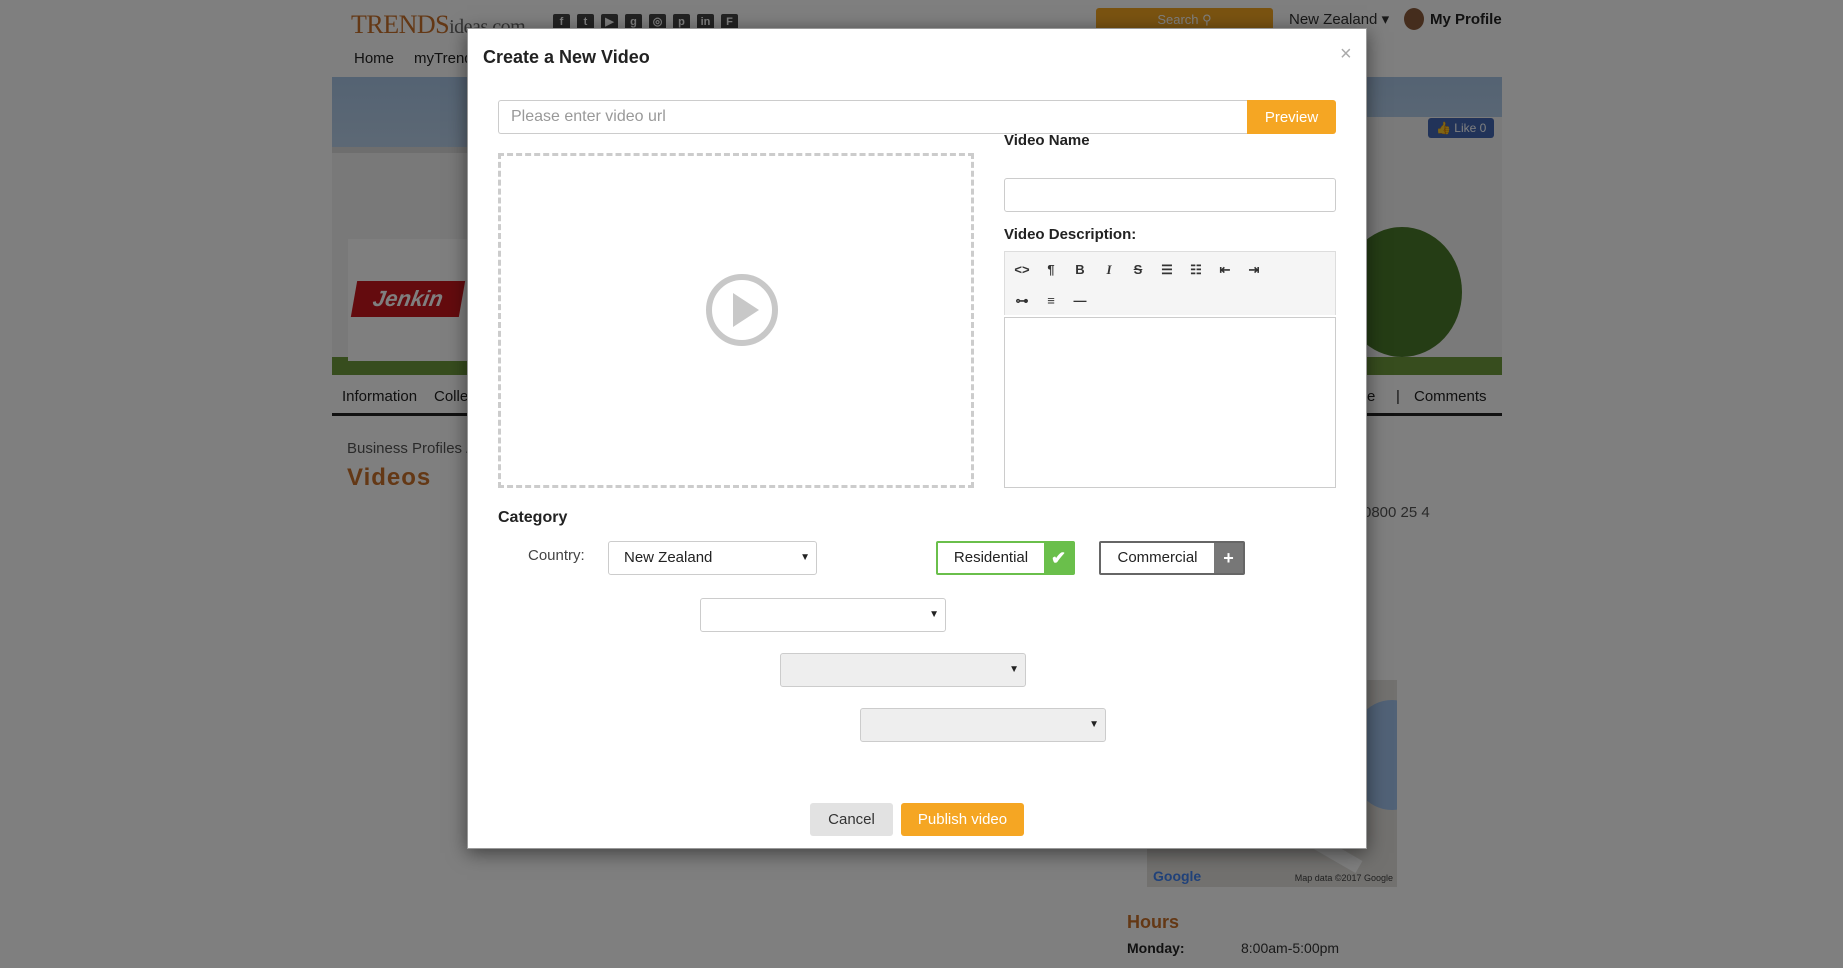 Image resolution: width=1843 pixels, height=968 pixels. I want to click on bold-icon: B, so click(1080, 270).